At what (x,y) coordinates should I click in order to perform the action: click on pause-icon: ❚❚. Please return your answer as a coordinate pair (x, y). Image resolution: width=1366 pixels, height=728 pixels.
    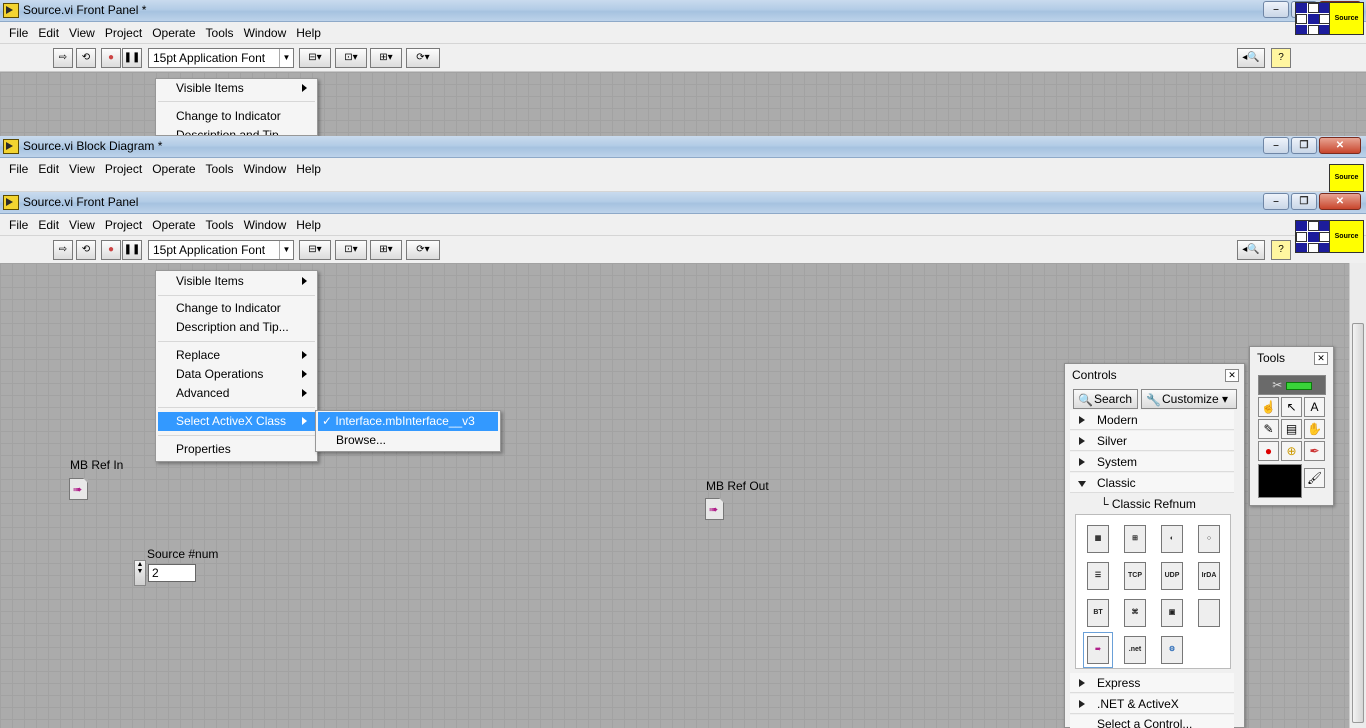
    Looking at the image, I should click on (132, 250).